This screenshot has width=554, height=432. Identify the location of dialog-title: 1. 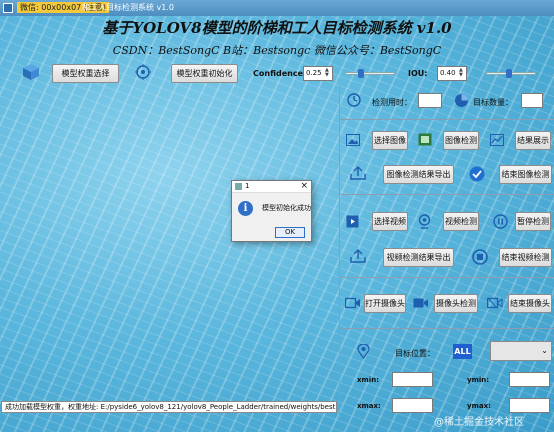
(247, 186).